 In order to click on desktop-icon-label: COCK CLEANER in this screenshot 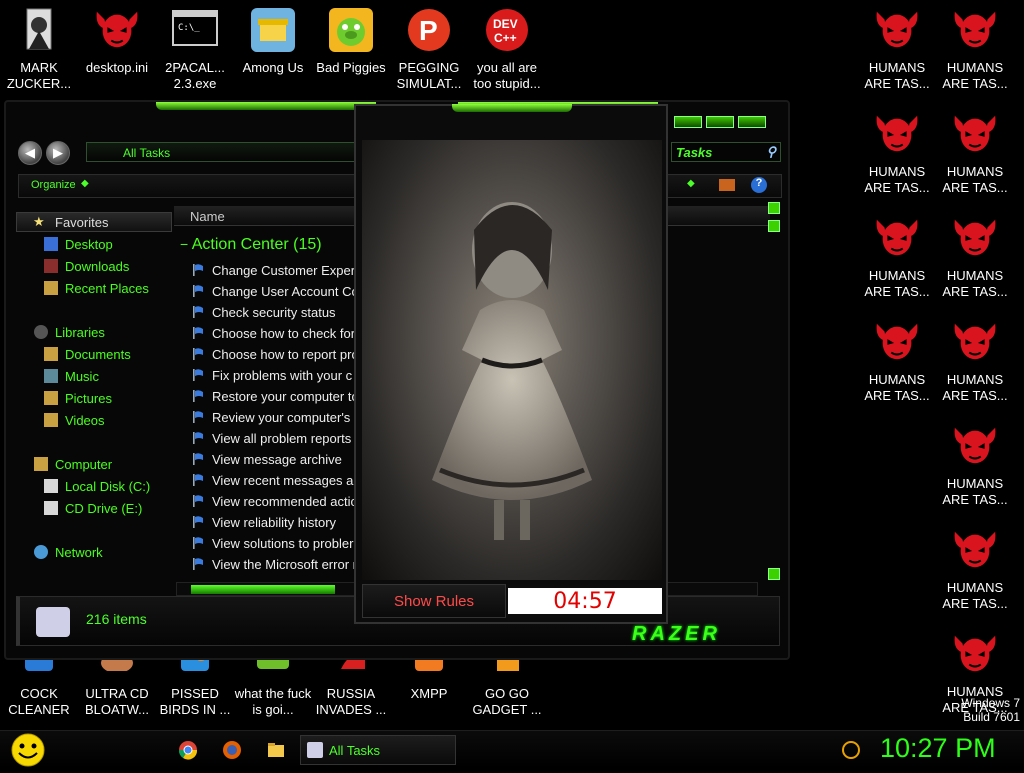, I will do `click(39, 701)`.